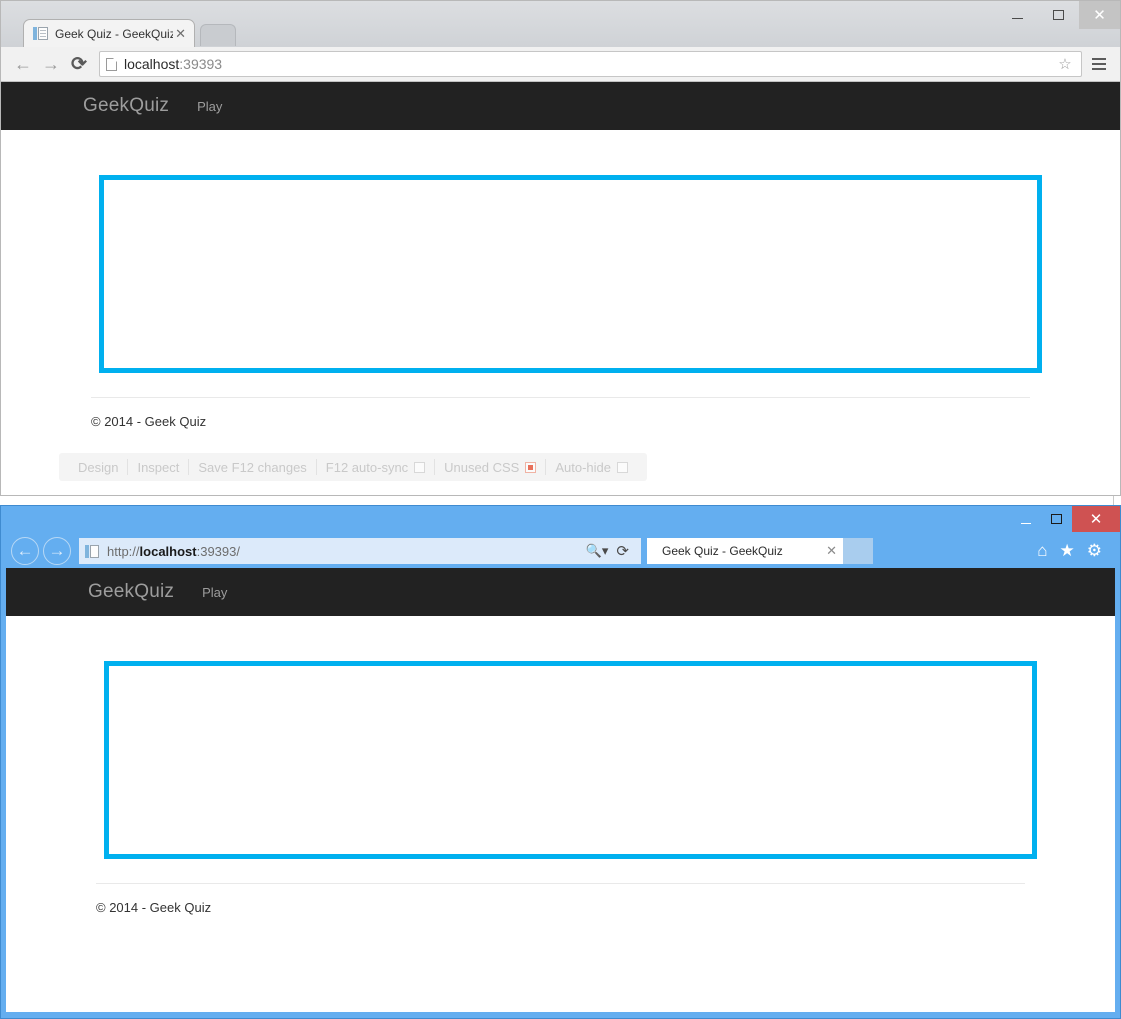 This screenshot has width=1121, height=1019. I want to click on ie-url-rest: :39393/, so click(218, 551).